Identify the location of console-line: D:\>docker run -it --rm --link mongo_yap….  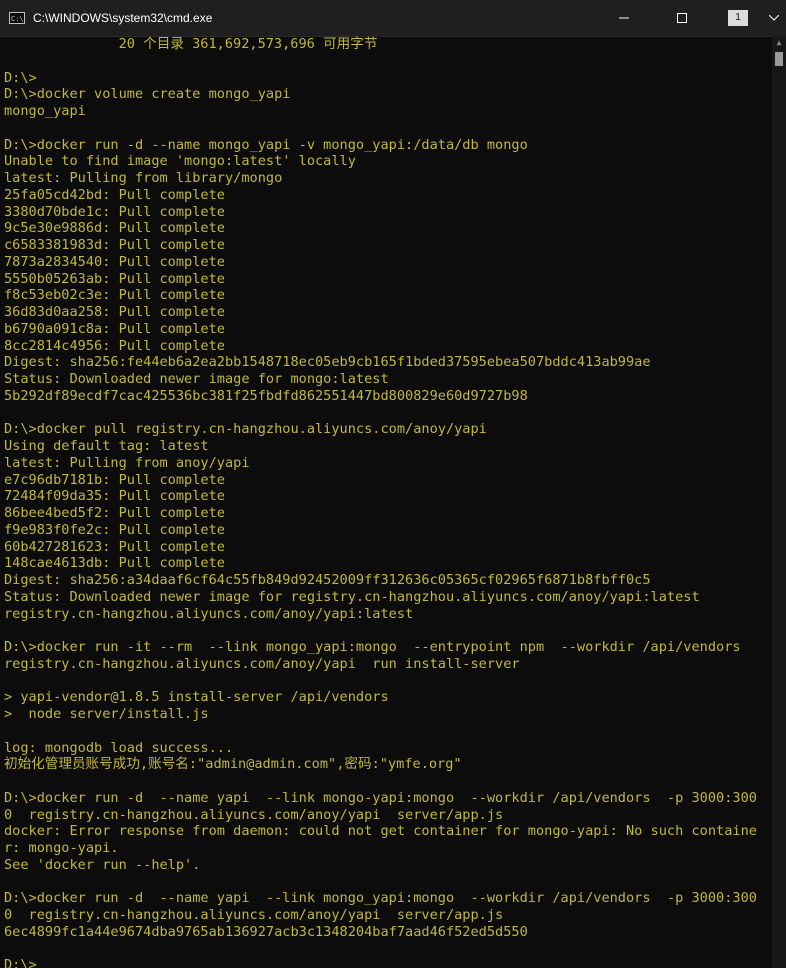
(372, 647).